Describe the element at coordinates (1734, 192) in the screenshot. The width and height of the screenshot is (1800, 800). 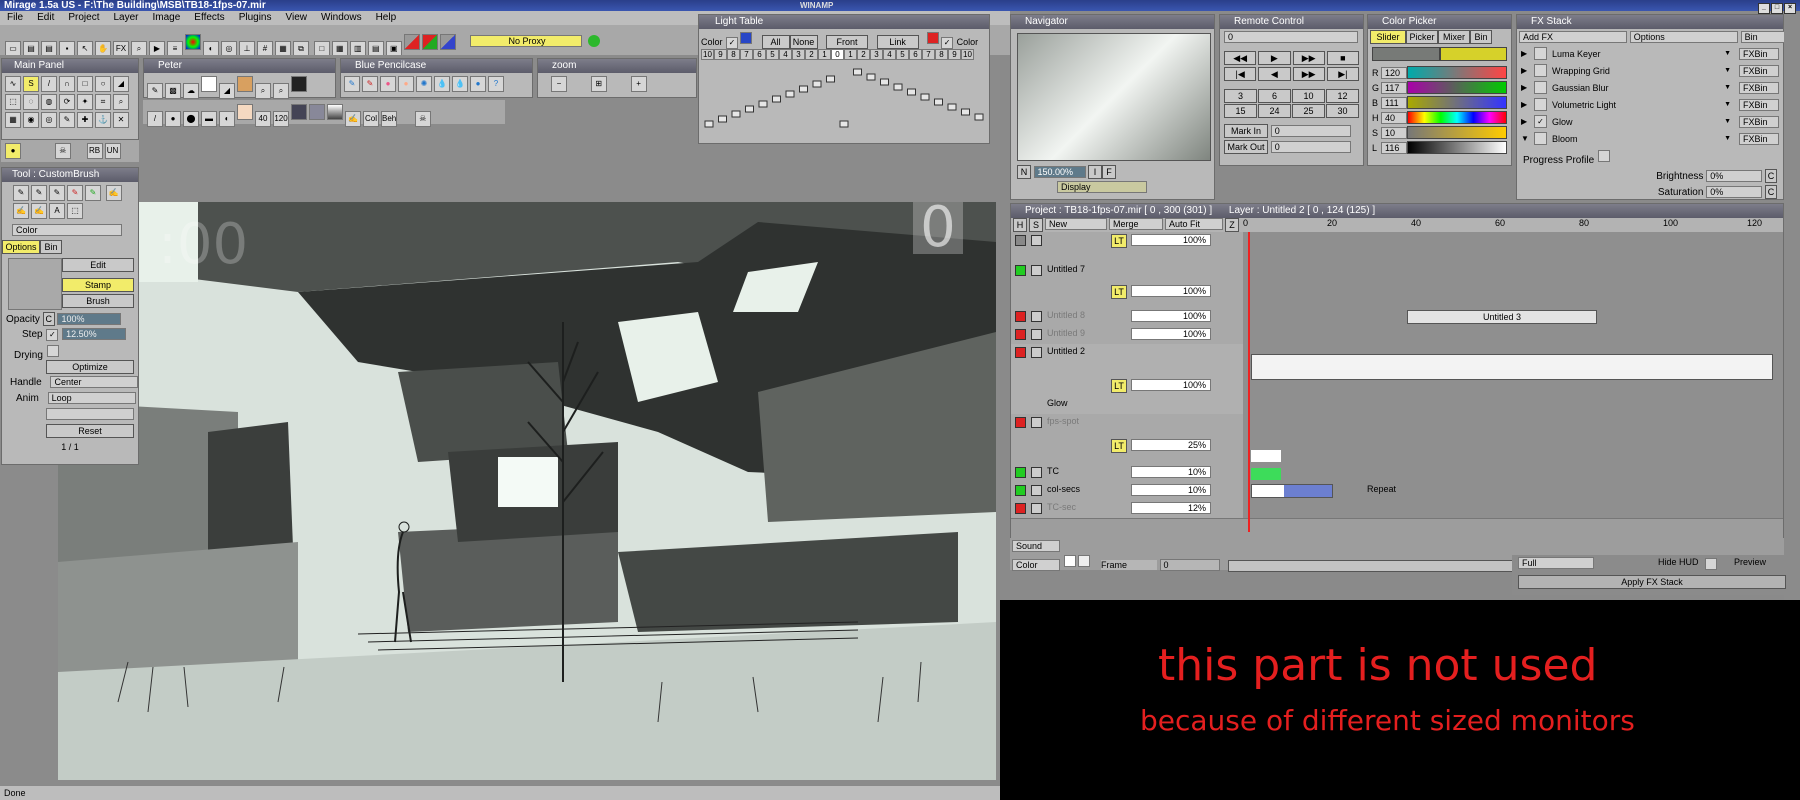
I see `saturation-field: 0%` at that location.